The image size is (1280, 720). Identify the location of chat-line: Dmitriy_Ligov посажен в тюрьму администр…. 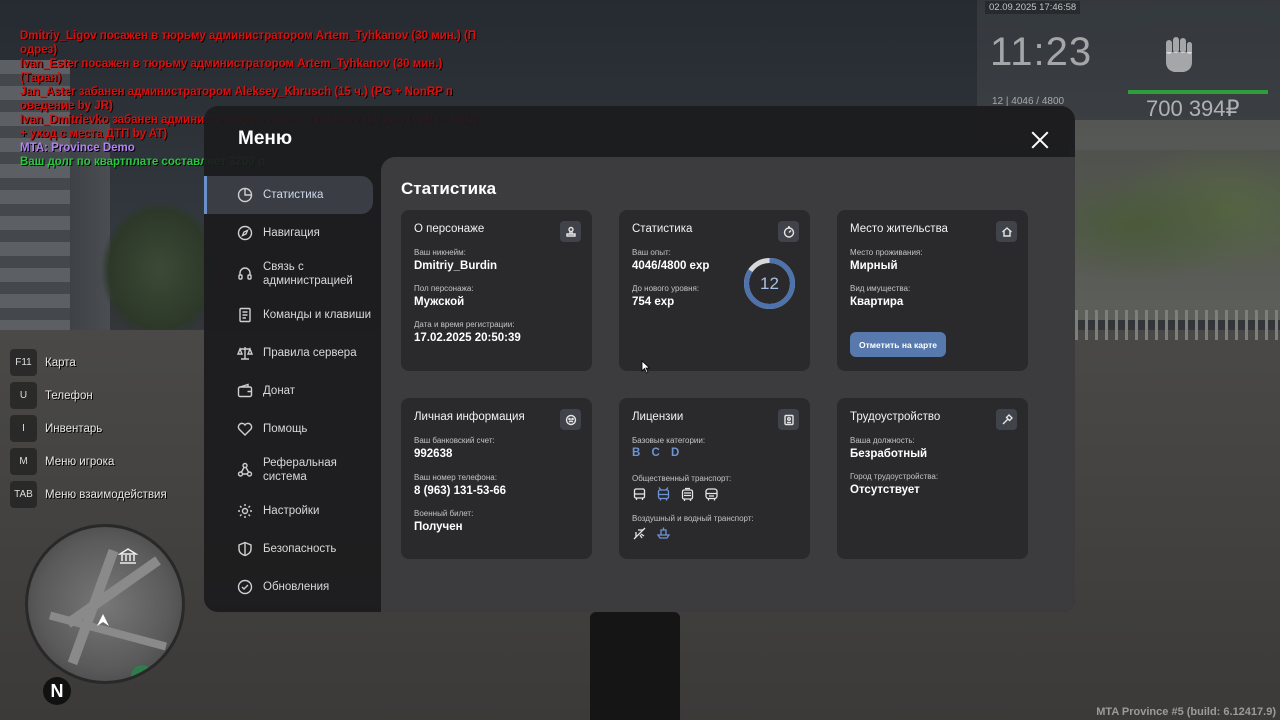
(248, 43).